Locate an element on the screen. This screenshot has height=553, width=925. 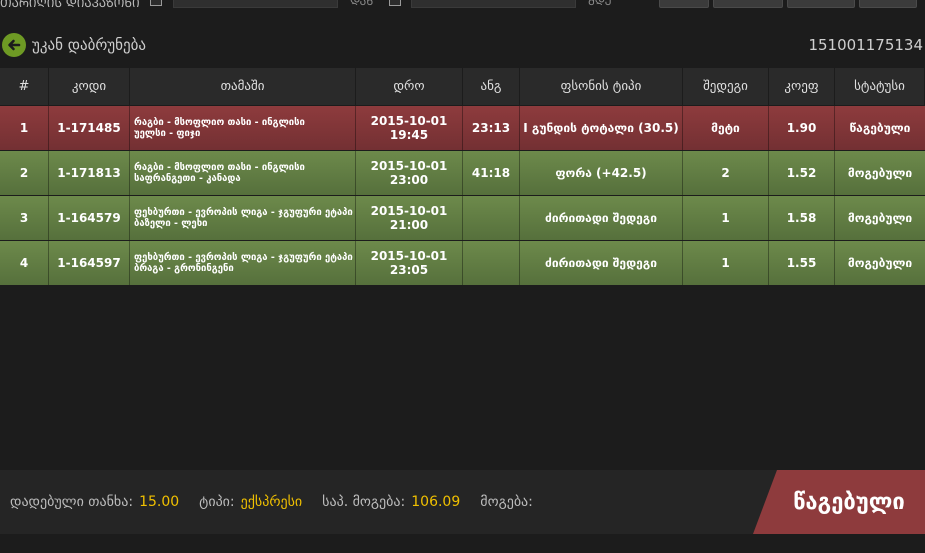
row-code: 1-171813 is located at coordinates (89, 173).